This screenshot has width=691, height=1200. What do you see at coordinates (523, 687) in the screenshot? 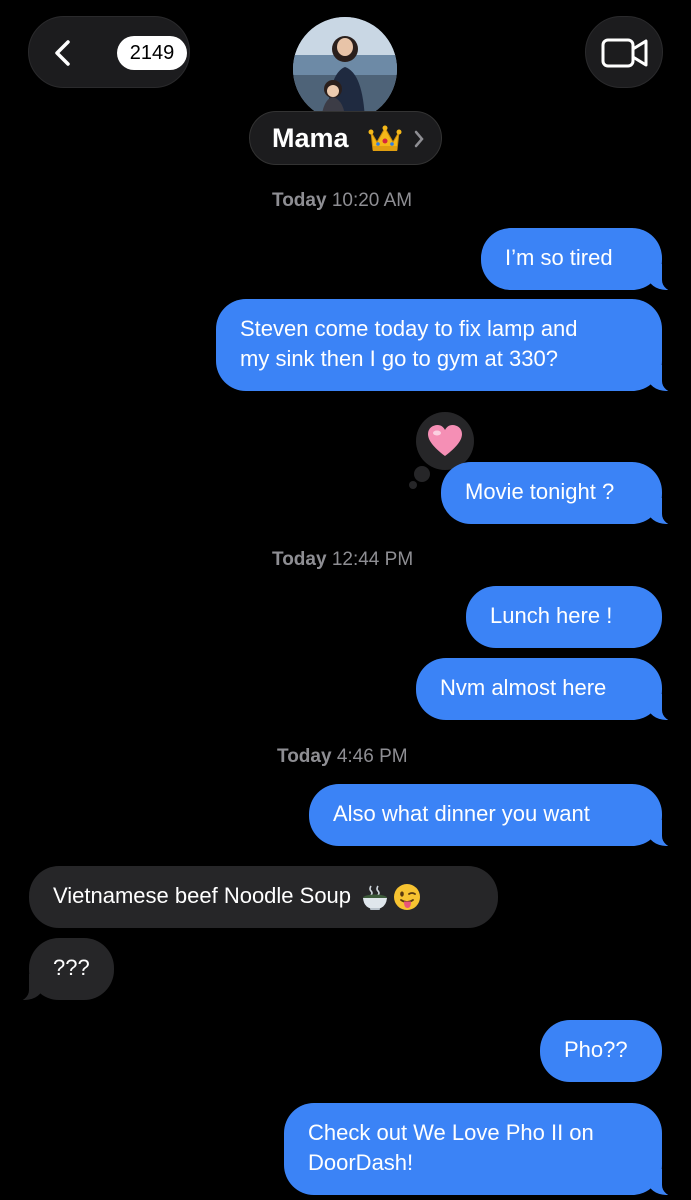
I see `message-text: Nvm almost here` at bounding box center [523, 687].